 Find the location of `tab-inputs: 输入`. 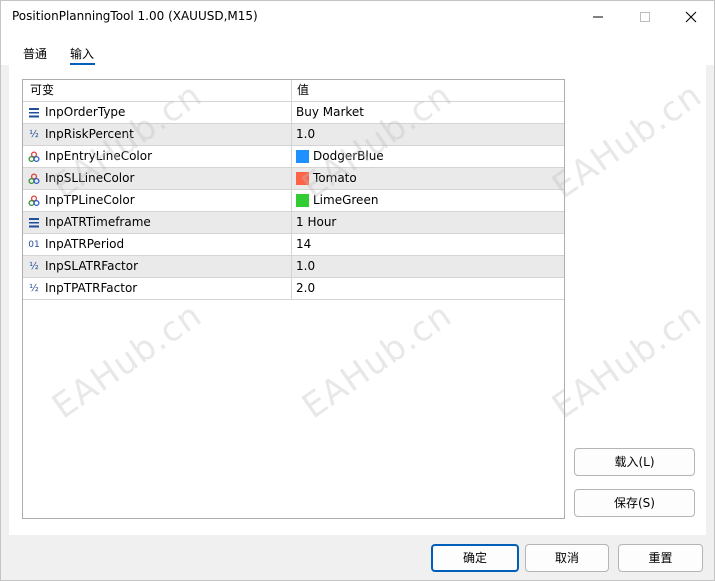

tab-inputs: 输入 is located at coordinates (82, 53).